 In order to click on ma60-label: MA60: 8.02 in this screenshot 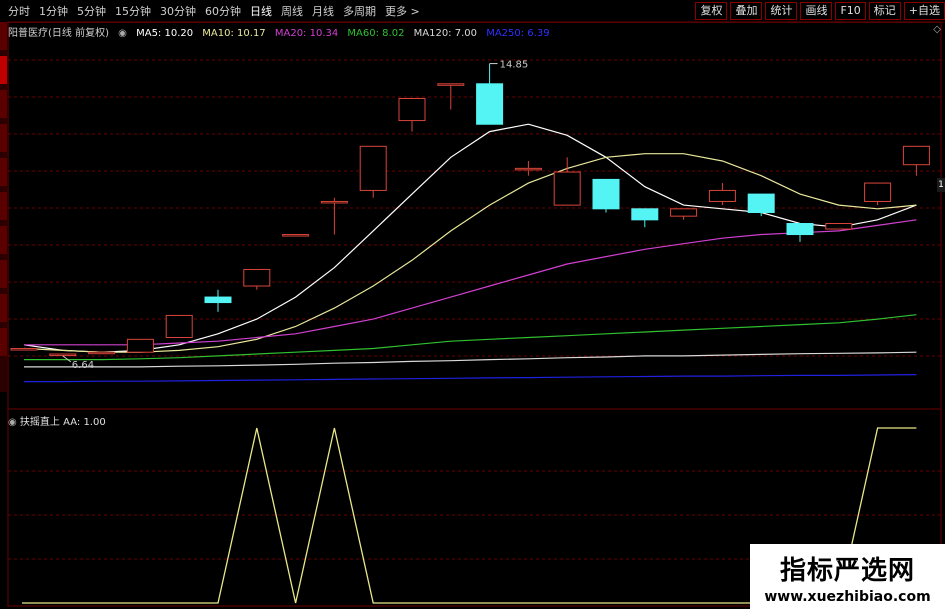, I will do `click(376, 33)`.